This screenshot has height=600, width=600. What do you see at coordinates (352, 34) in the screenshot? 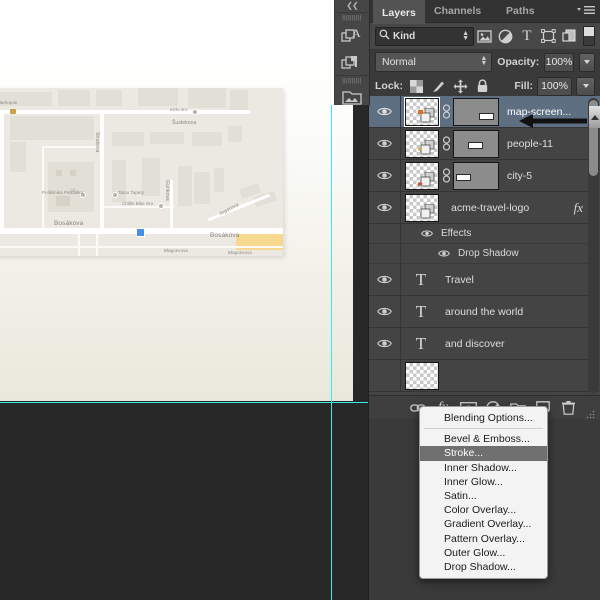
I see `character-panel-icon: A` at bounding box center [352, 34].